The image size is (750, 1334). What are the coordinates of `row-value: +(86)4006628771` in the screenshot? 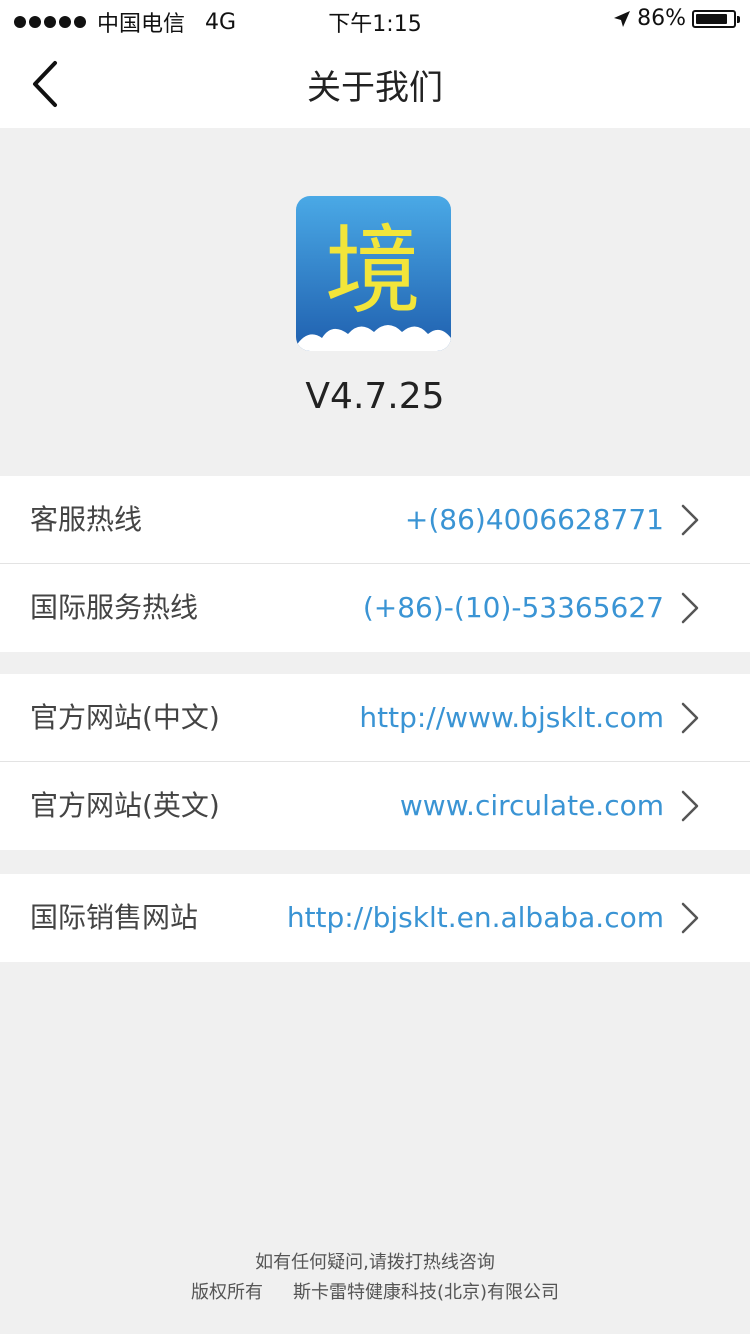 It's located at (534, 520).